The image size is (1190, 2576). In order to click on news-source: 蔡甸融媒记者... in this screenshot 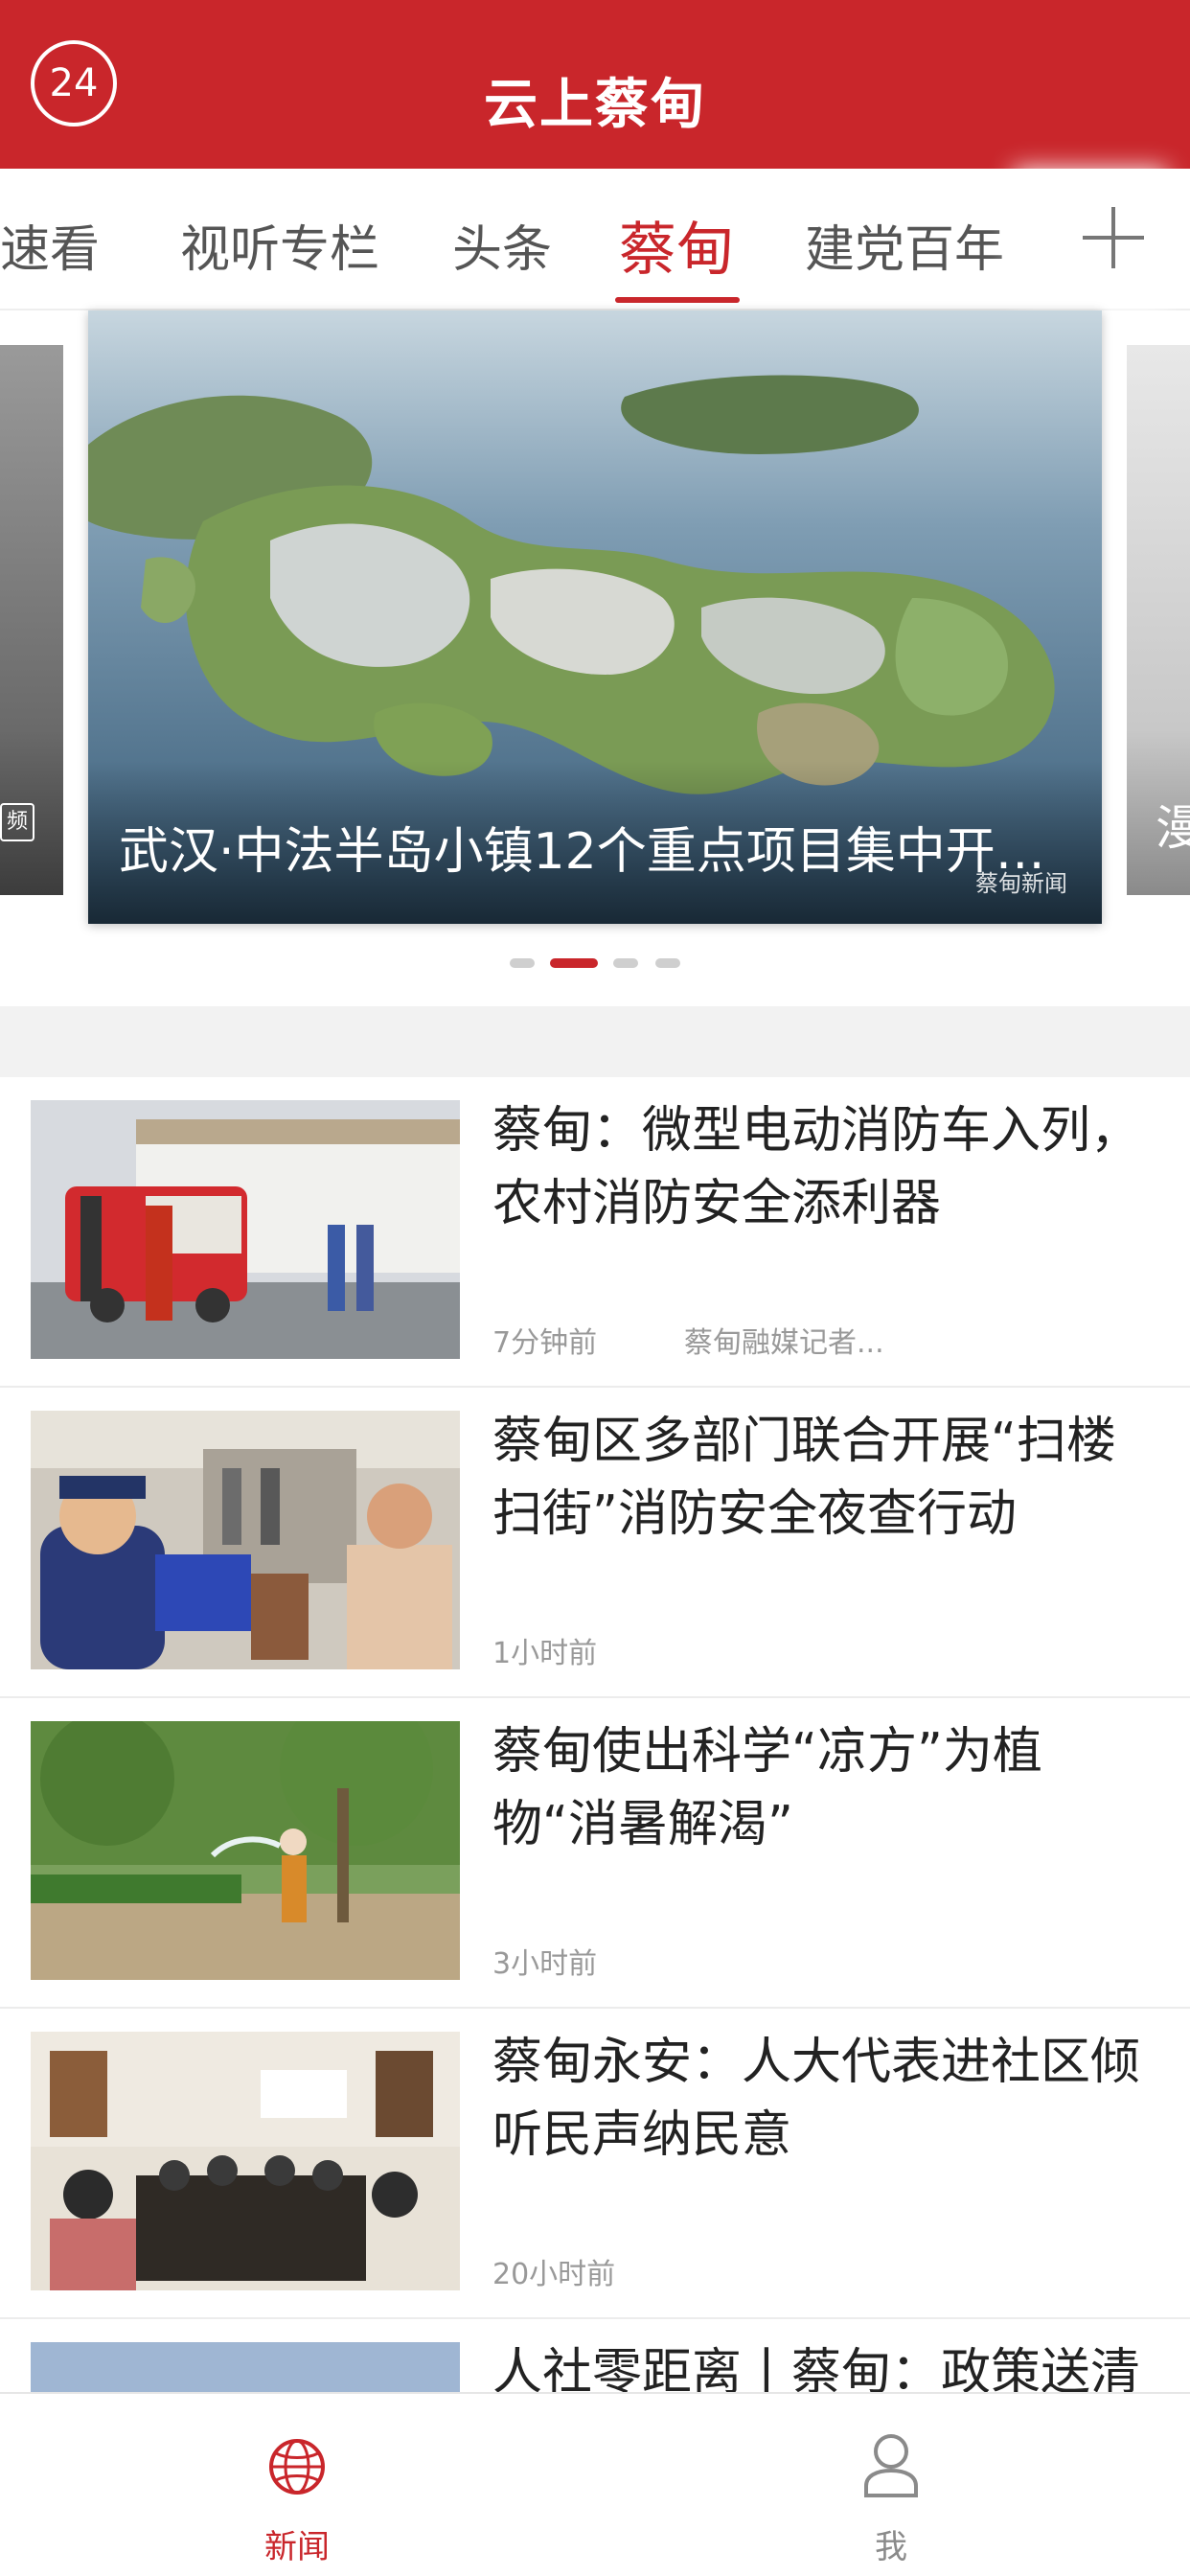, I will do `click(784, 1343)`.